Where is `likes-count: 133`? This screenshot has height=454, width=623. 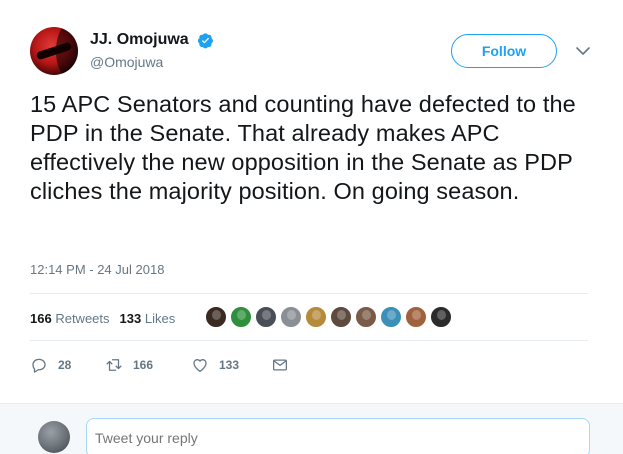 likes-count: 133 is located at coordinates (130, 318).